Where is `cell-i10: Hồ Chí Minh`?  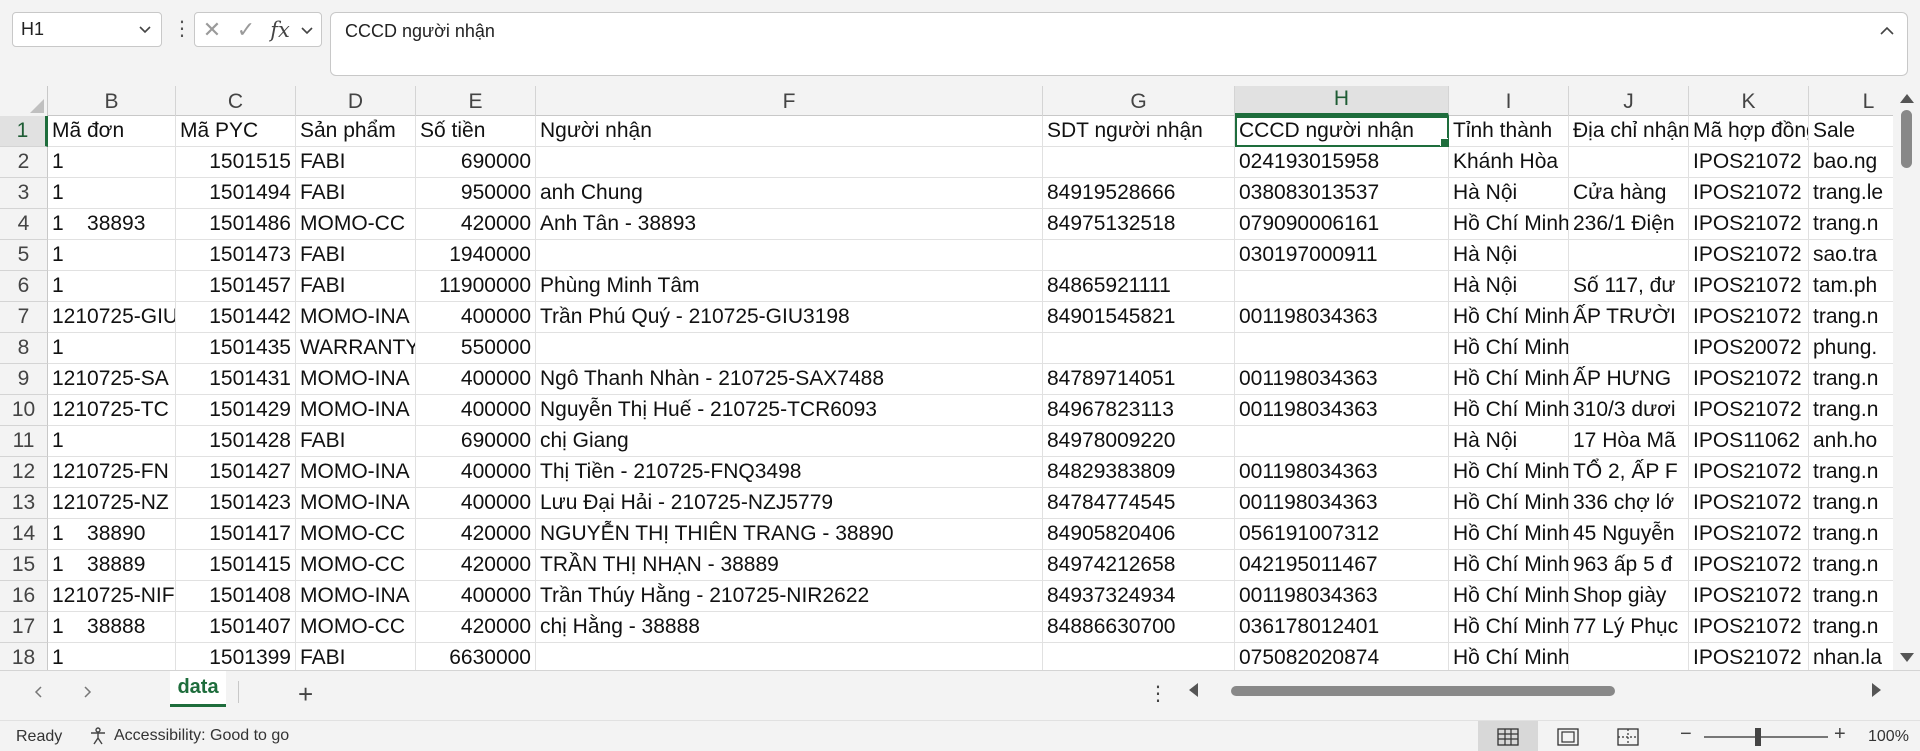
cell-i10: Hồ Chí Minh is located at coordinates (1509, 410).